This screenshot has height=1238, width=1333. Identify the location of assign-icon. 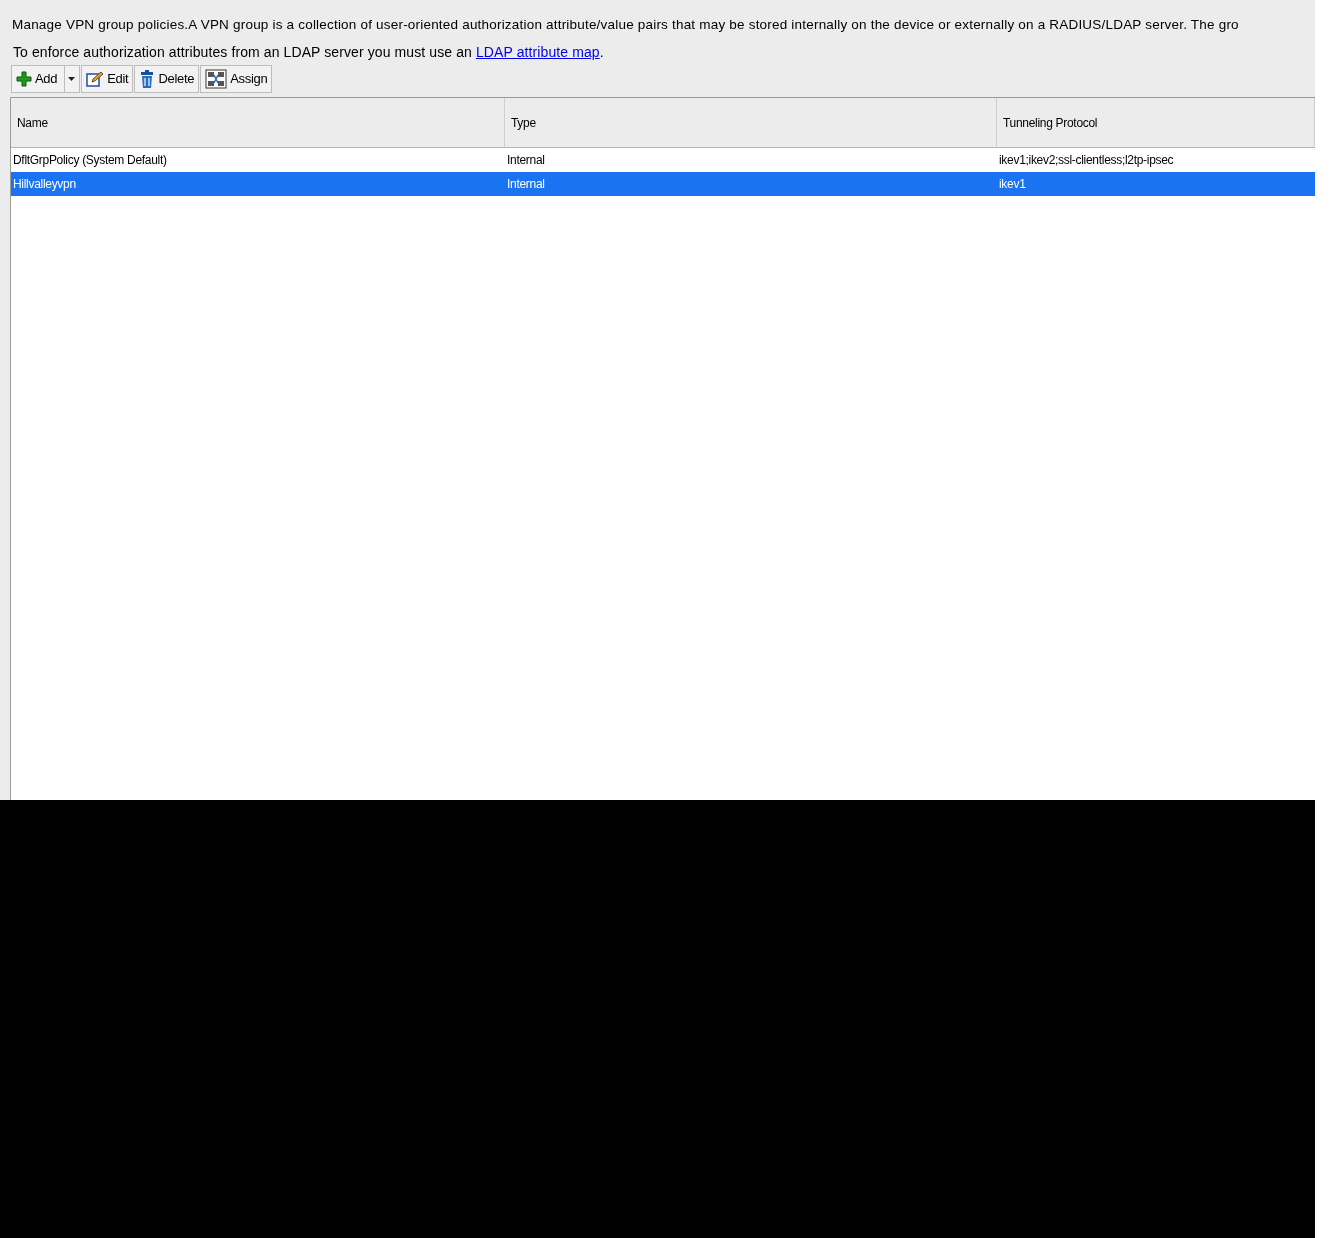
(216, 79).